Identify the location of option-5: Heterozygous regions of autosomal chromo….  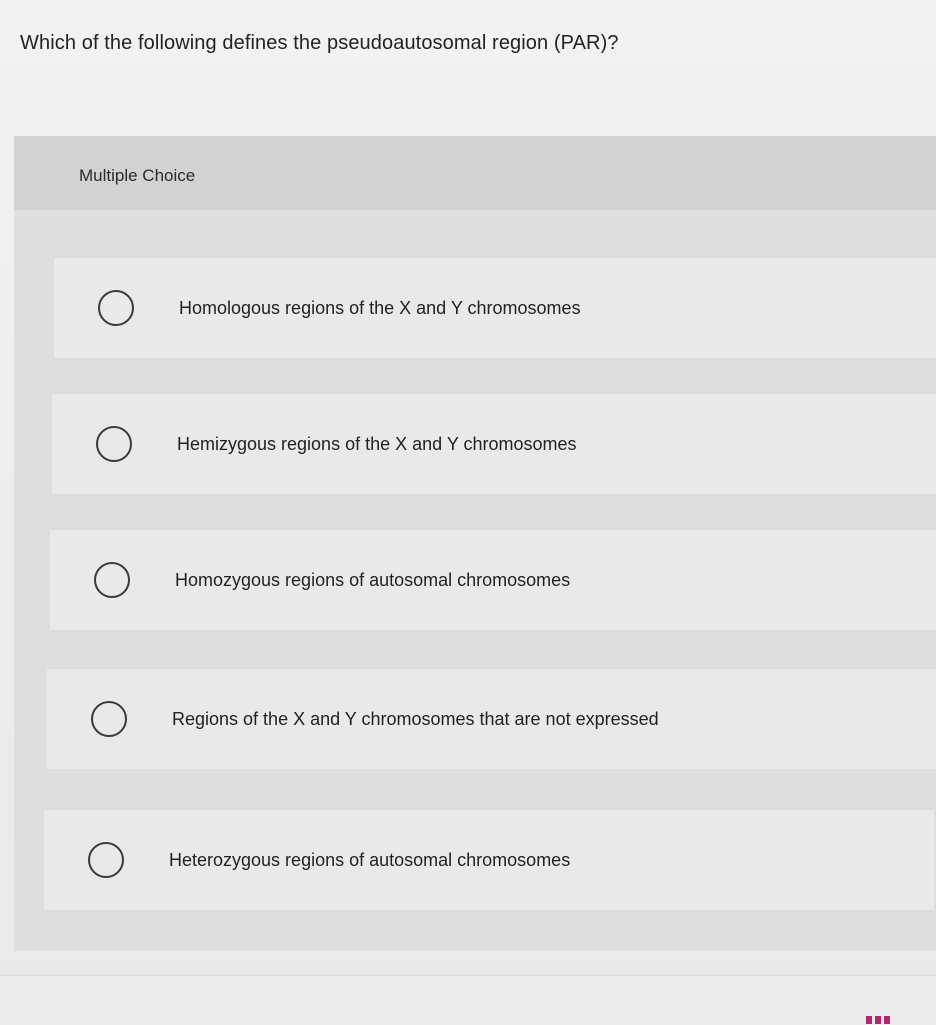
(489, 860).